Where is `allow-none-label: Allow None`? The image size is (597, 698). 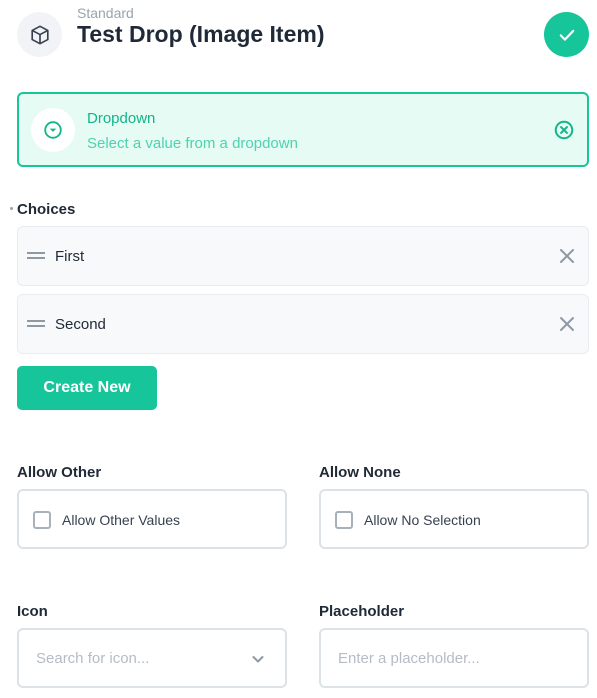 allow-none-label: Allow None is located at coordinates (360, 472).